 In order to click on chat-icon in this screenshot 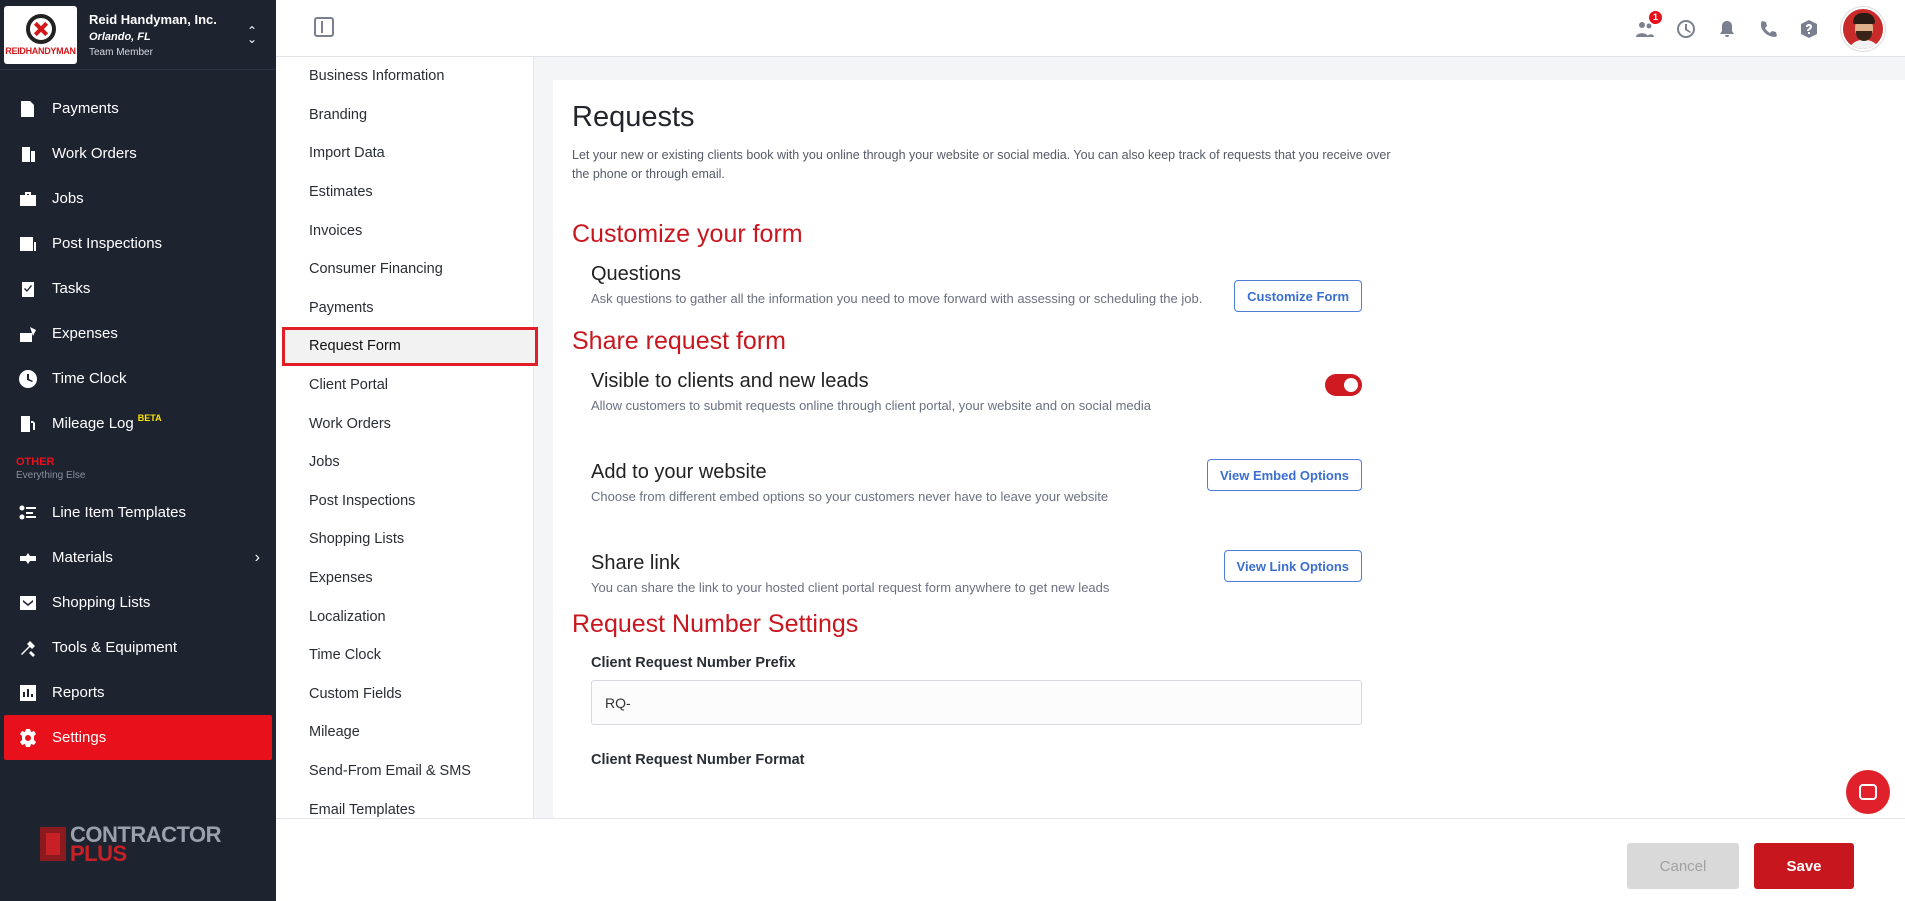, I will do `click(1868, 792)`.